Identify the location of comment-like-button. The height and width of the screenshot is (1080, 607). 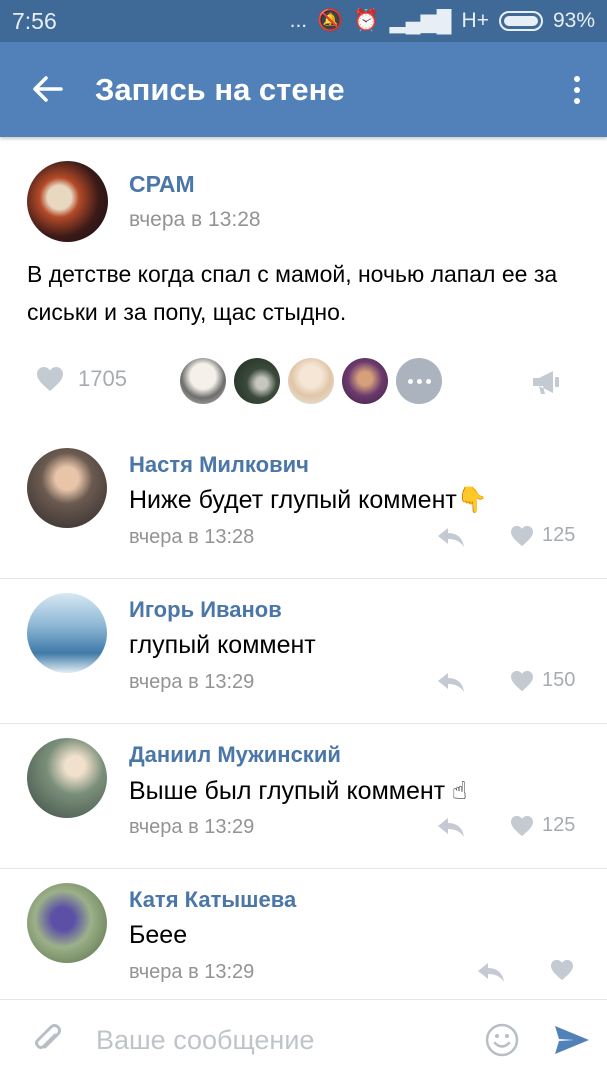
(566, 970).